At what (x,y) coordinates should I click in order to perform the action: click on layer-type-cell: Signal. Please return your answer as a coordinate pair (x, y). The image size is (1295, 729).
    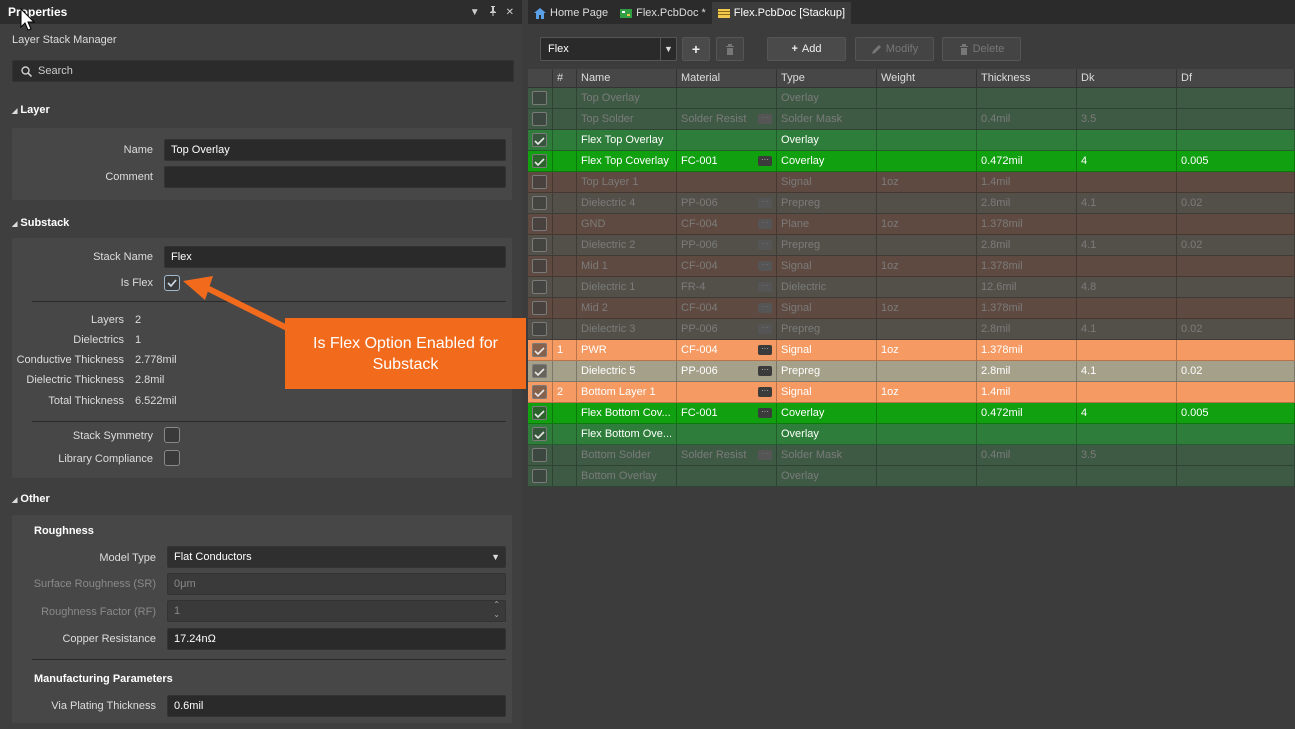
    Looking at the image, I should click on (827, 308).